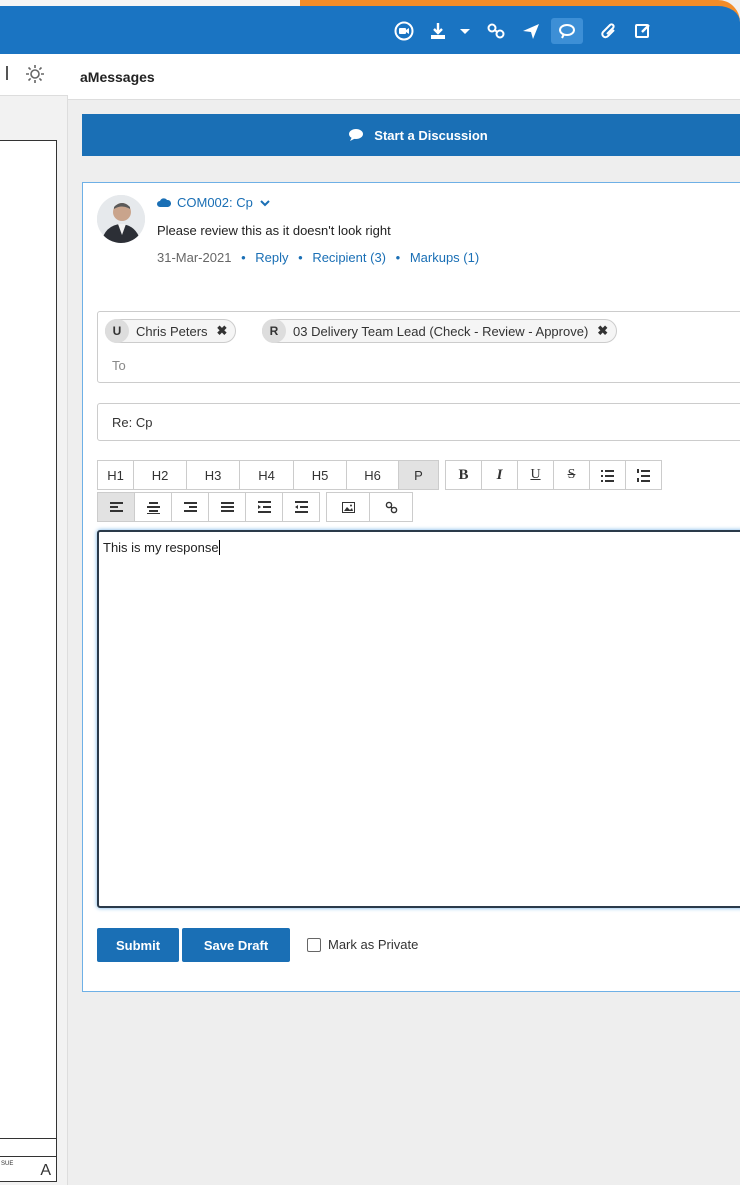 Image resolution: width=740 pixels, height=1185 pixels. I want to click on heading-6-button: H6, so click(372, 475).